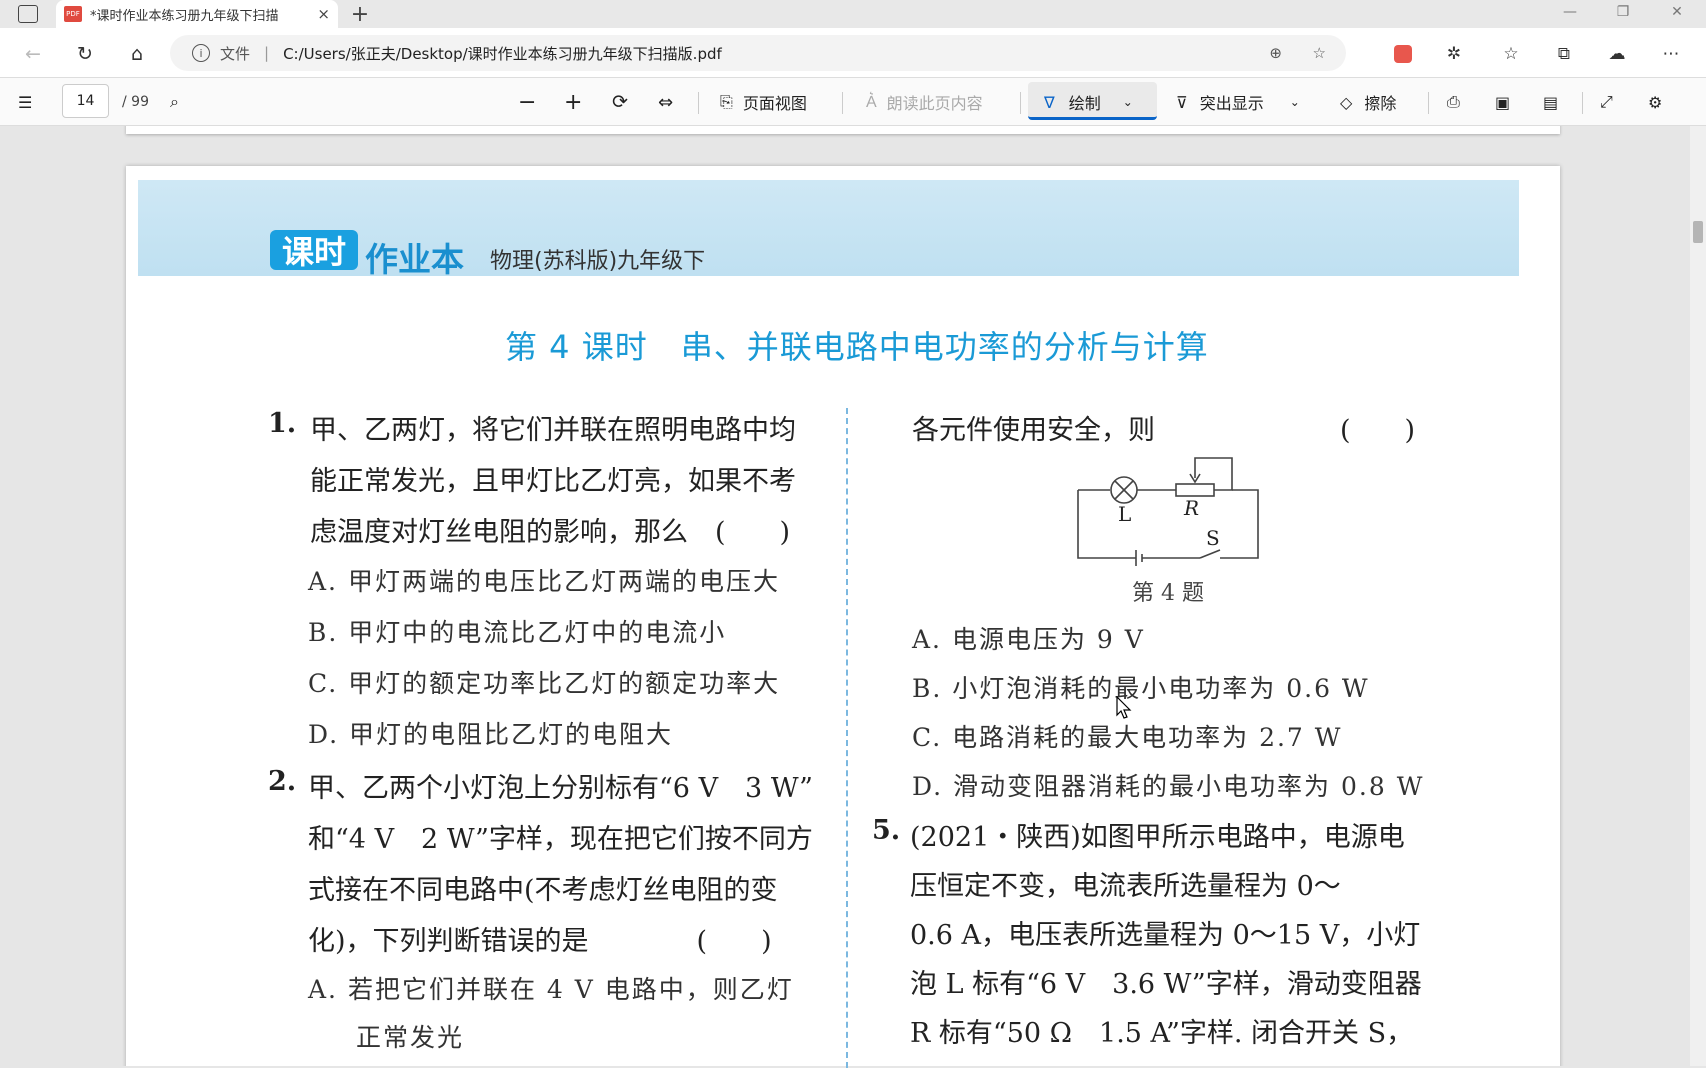  I want to click on restore-button: ❐, so click(1623, 14).